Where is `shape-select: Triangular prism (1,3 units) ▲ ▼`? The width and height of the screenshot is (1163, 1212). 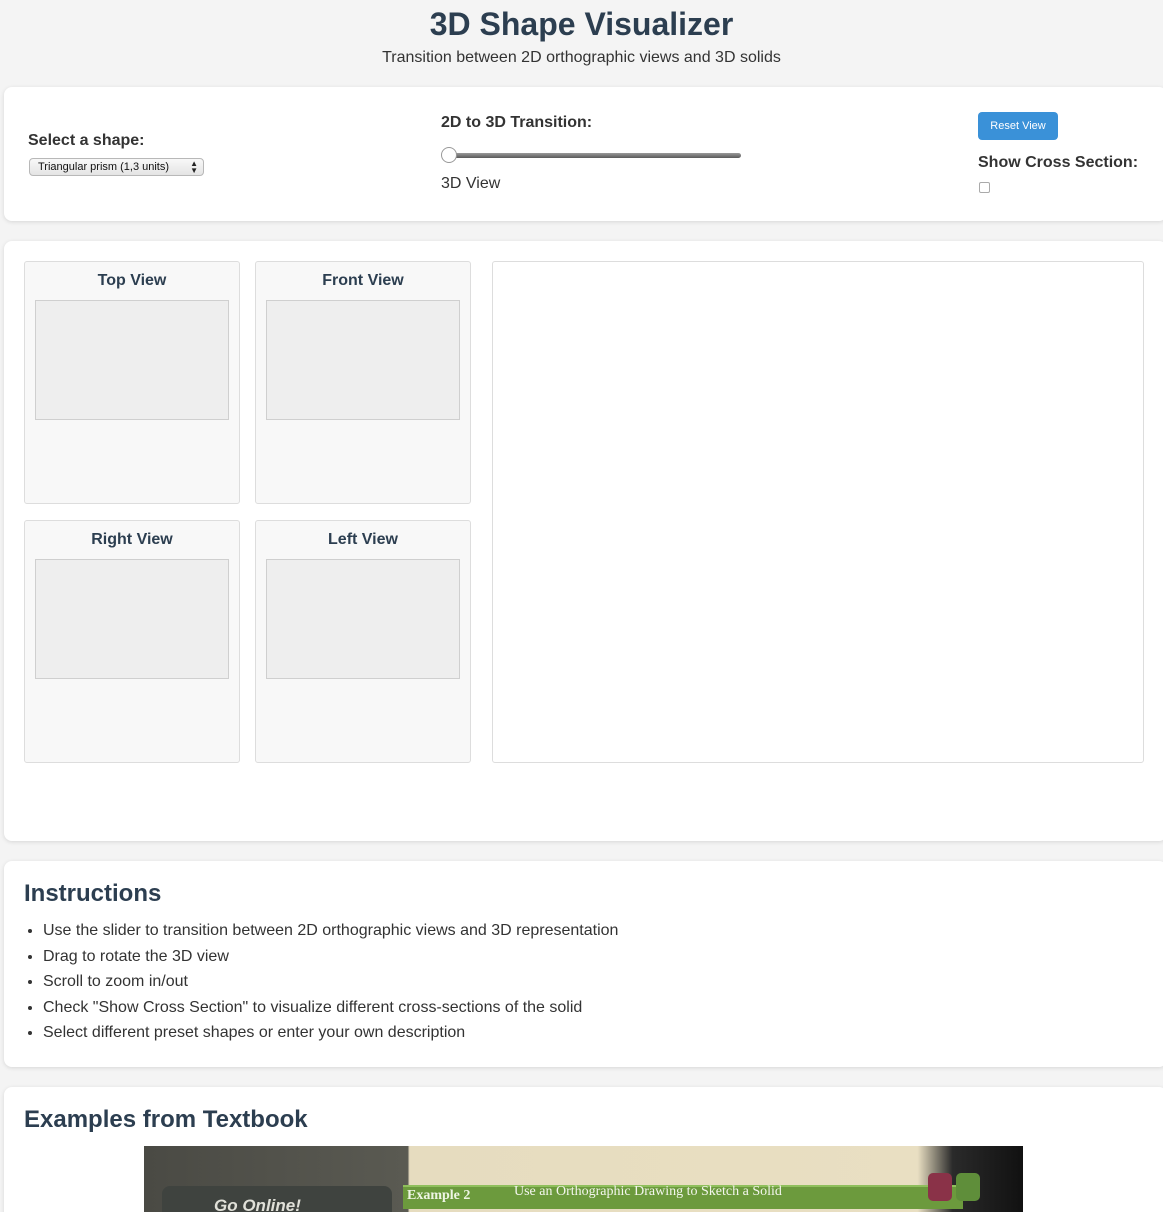
shape-select: Triangular prism (1,3 units) ▲ ▼ is located at coordinates (116, 167).